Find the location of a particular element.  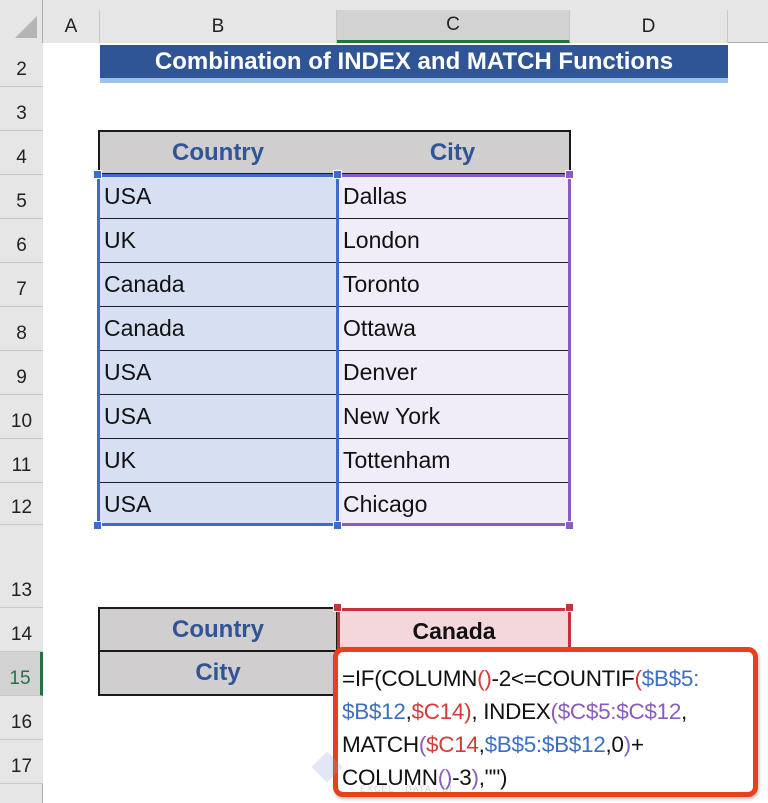

formula-line: =IF(COLUMN()-2<=COUNTIF($B$5: is located at coordinates (547, 678).